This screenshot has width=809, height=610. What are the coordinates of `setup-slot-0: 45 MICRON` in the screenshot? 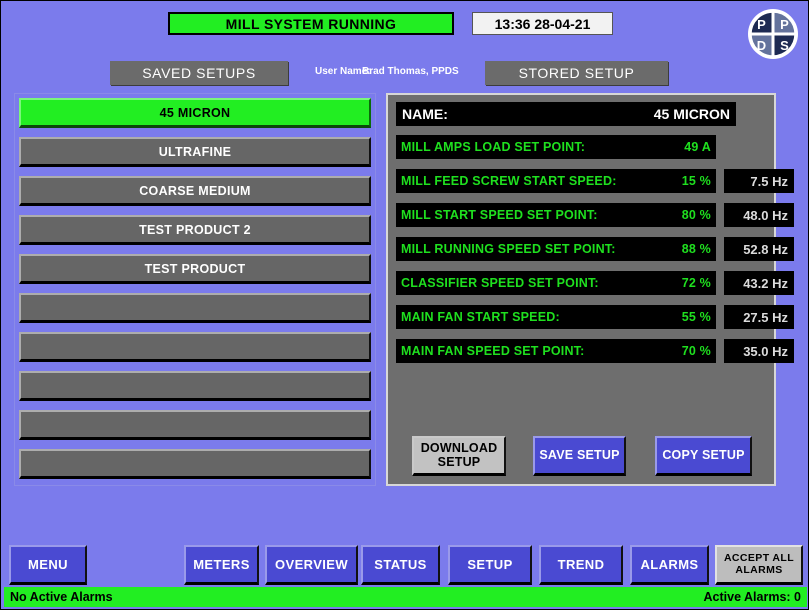 It's located at (195, 113).